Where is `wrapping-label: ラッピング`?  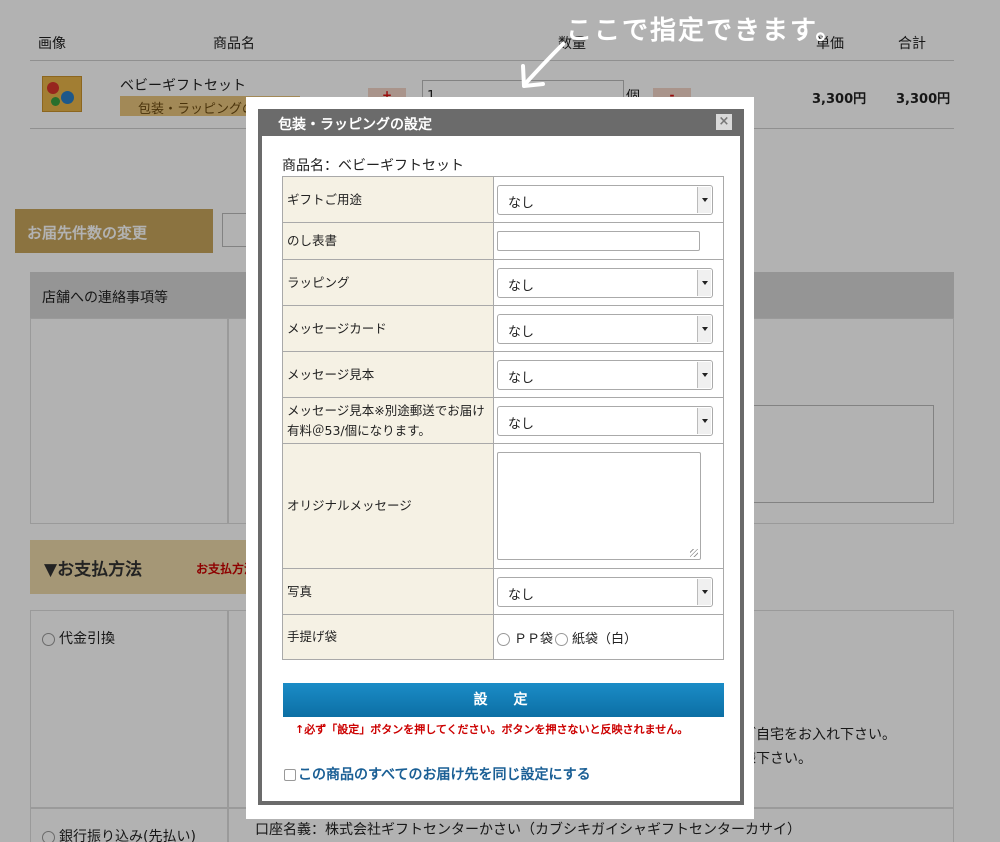
wrapping-label: ラッピング is located at coordinates (388, 282).